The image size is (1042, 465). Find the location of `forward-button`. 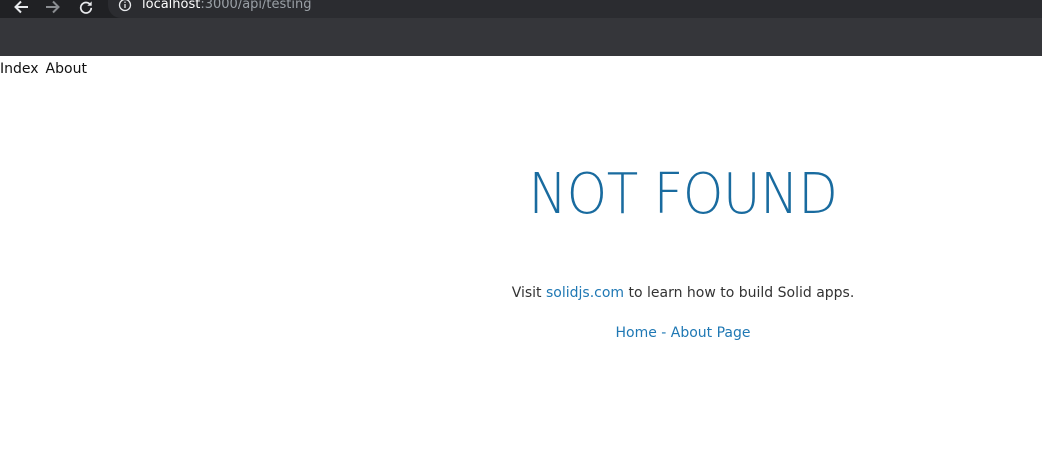

forward-button is located at coordinates (53, 7).